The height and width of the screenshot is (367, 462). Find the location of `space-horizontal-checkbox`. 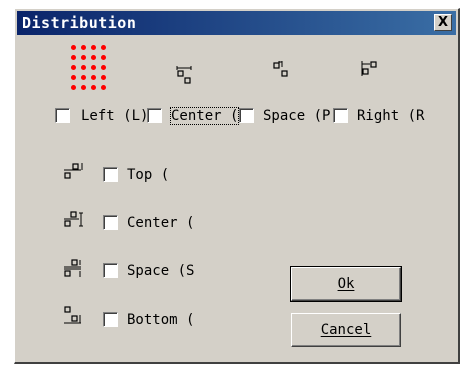

space-horizontal-checkbox is located at coordinates (246, 115).